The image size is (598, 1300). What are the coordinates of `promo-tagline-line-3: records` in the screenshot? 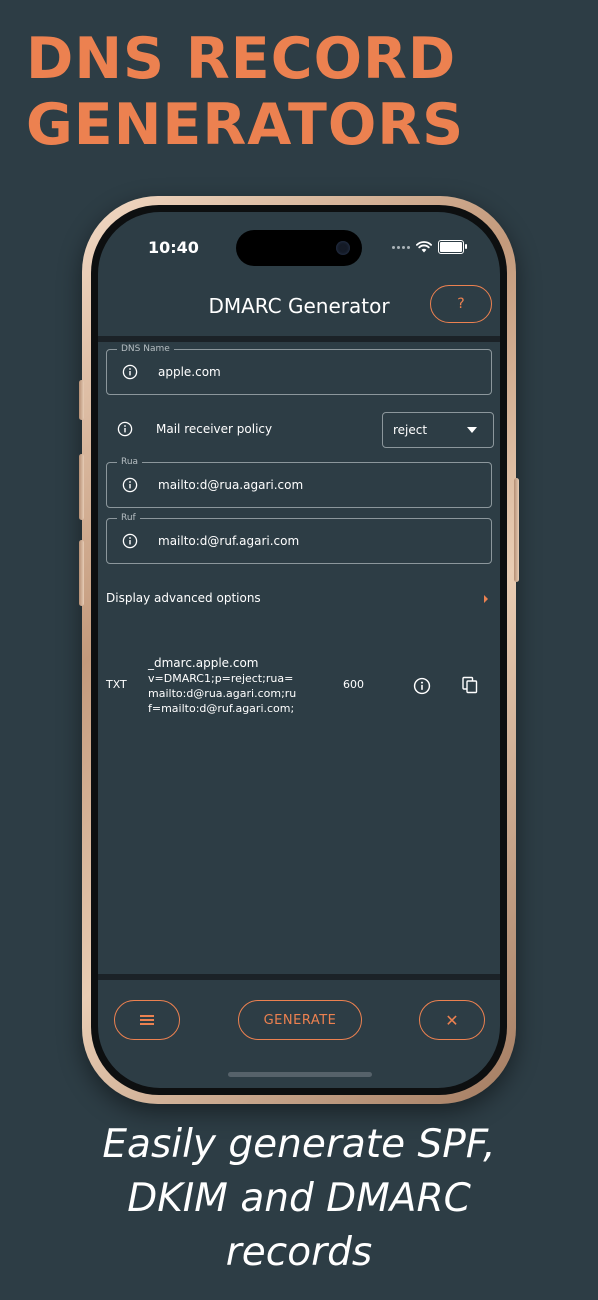 It's located at (299, 1252).